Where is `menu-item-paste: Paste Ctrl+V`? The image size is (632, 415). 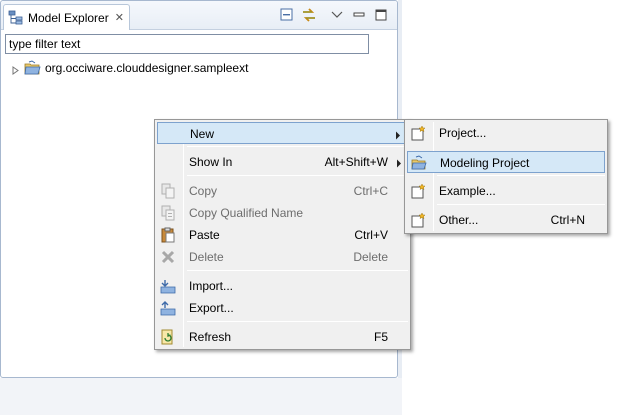 menu-item-paste: Paste Ctrl+V is located at coordinates (282, 235).